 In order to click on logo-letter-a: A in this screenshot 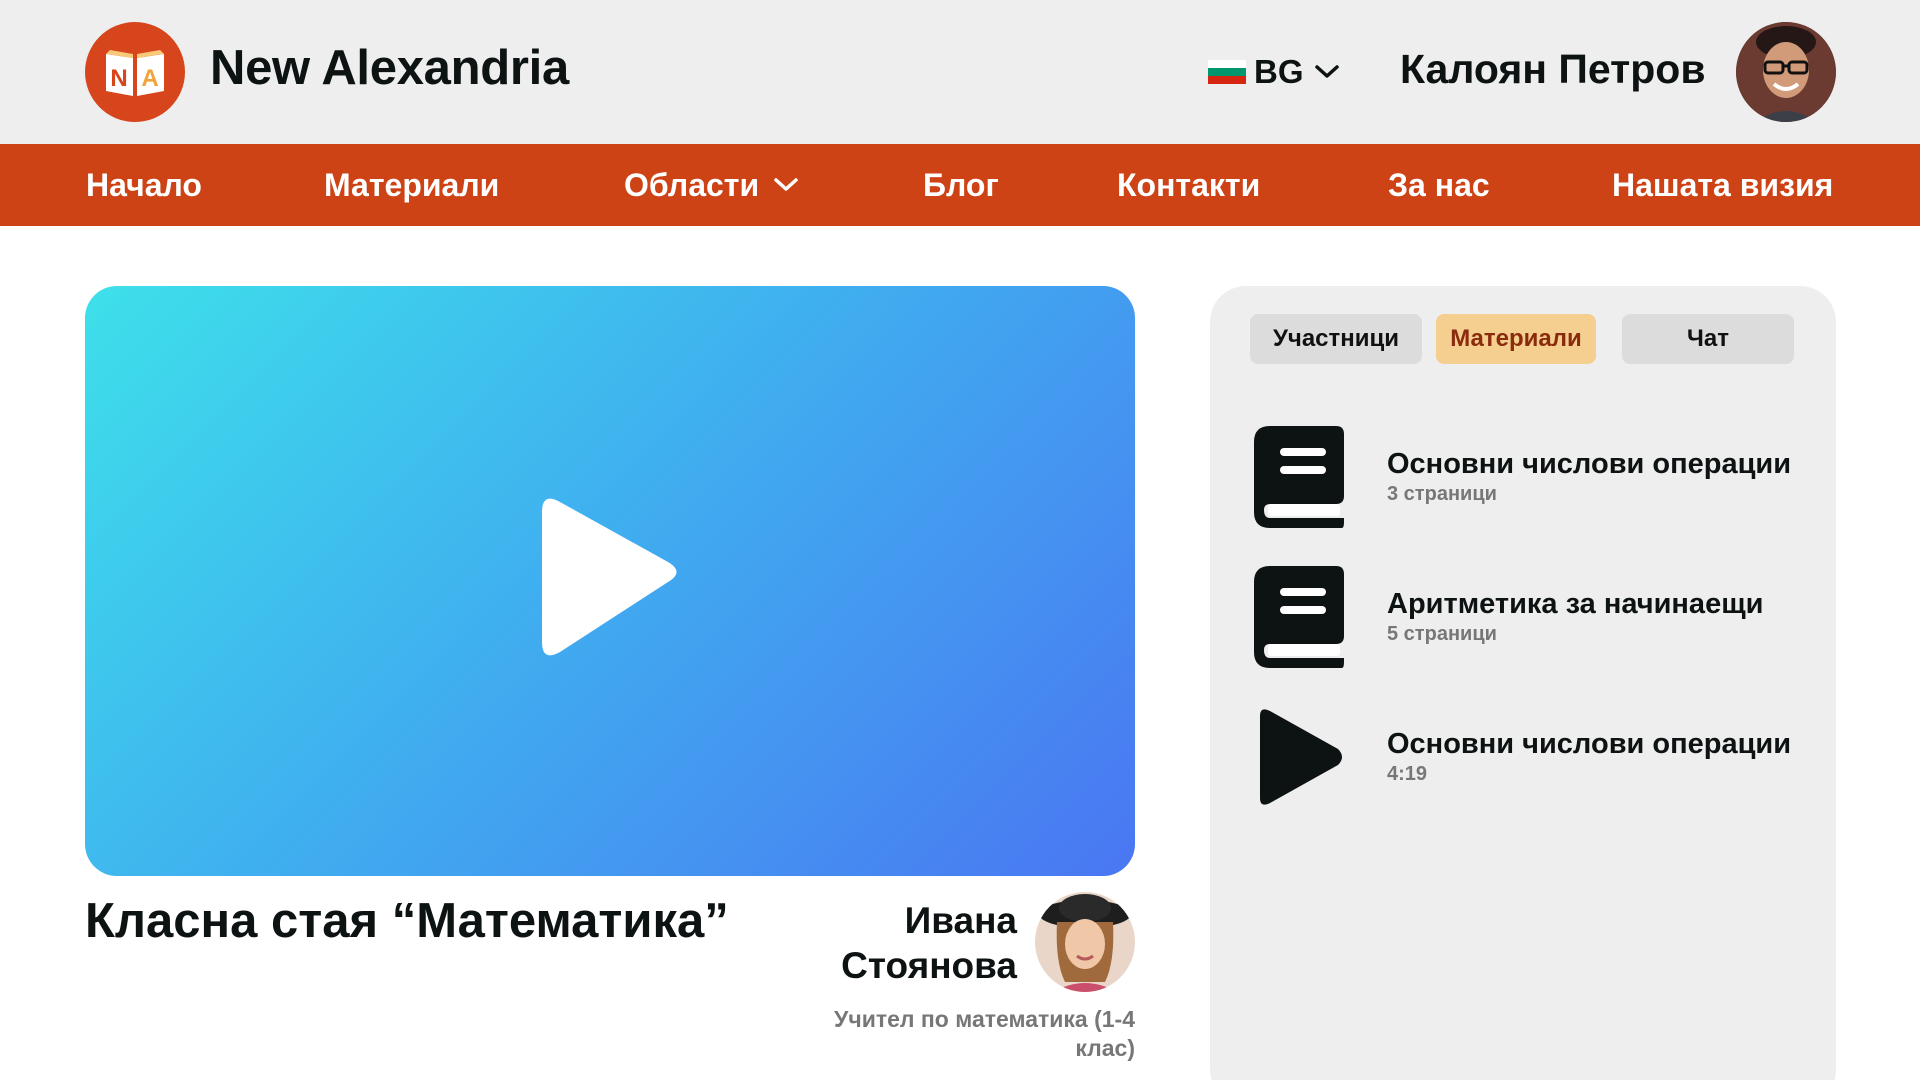, I will do `click(149, 78)`.